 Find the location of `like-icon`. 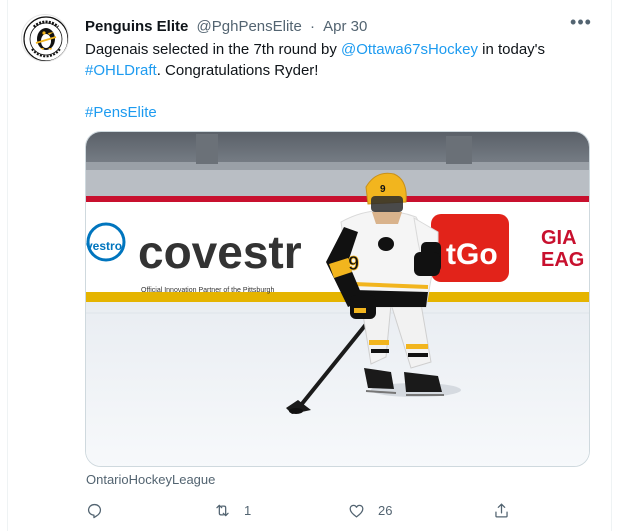

like-icon is located at coordinates (356, 510).